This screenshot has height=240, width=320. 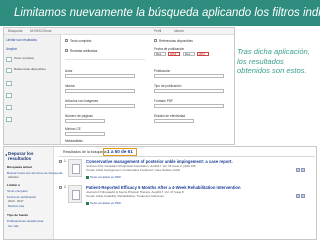 I want to click on effectiveness-select, so click(x=174, y=121).